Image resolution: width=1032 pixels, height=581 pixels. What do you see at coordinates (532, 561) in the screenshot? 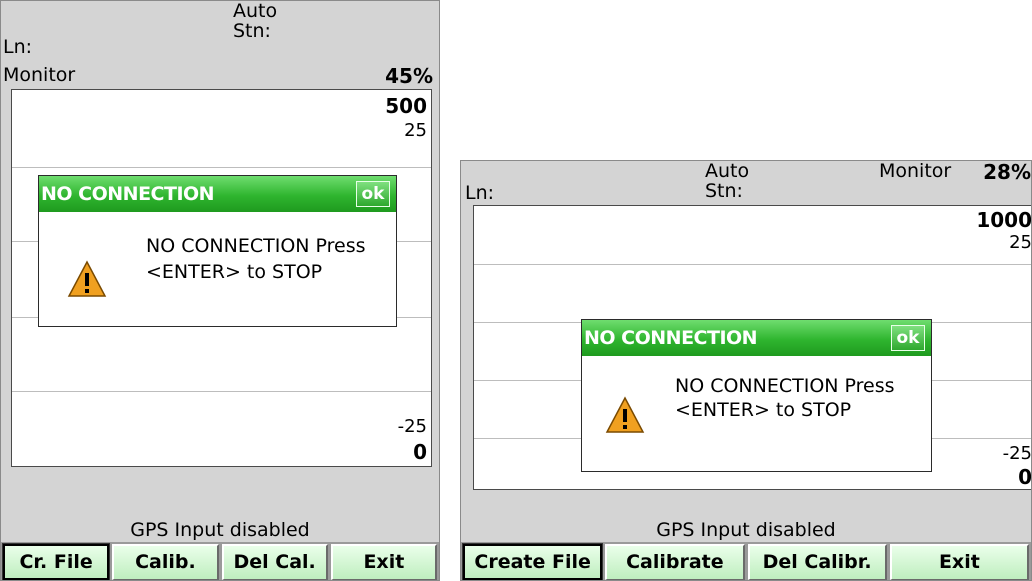
I see `create-file-button: Create File` at bounding box center [532, 561].